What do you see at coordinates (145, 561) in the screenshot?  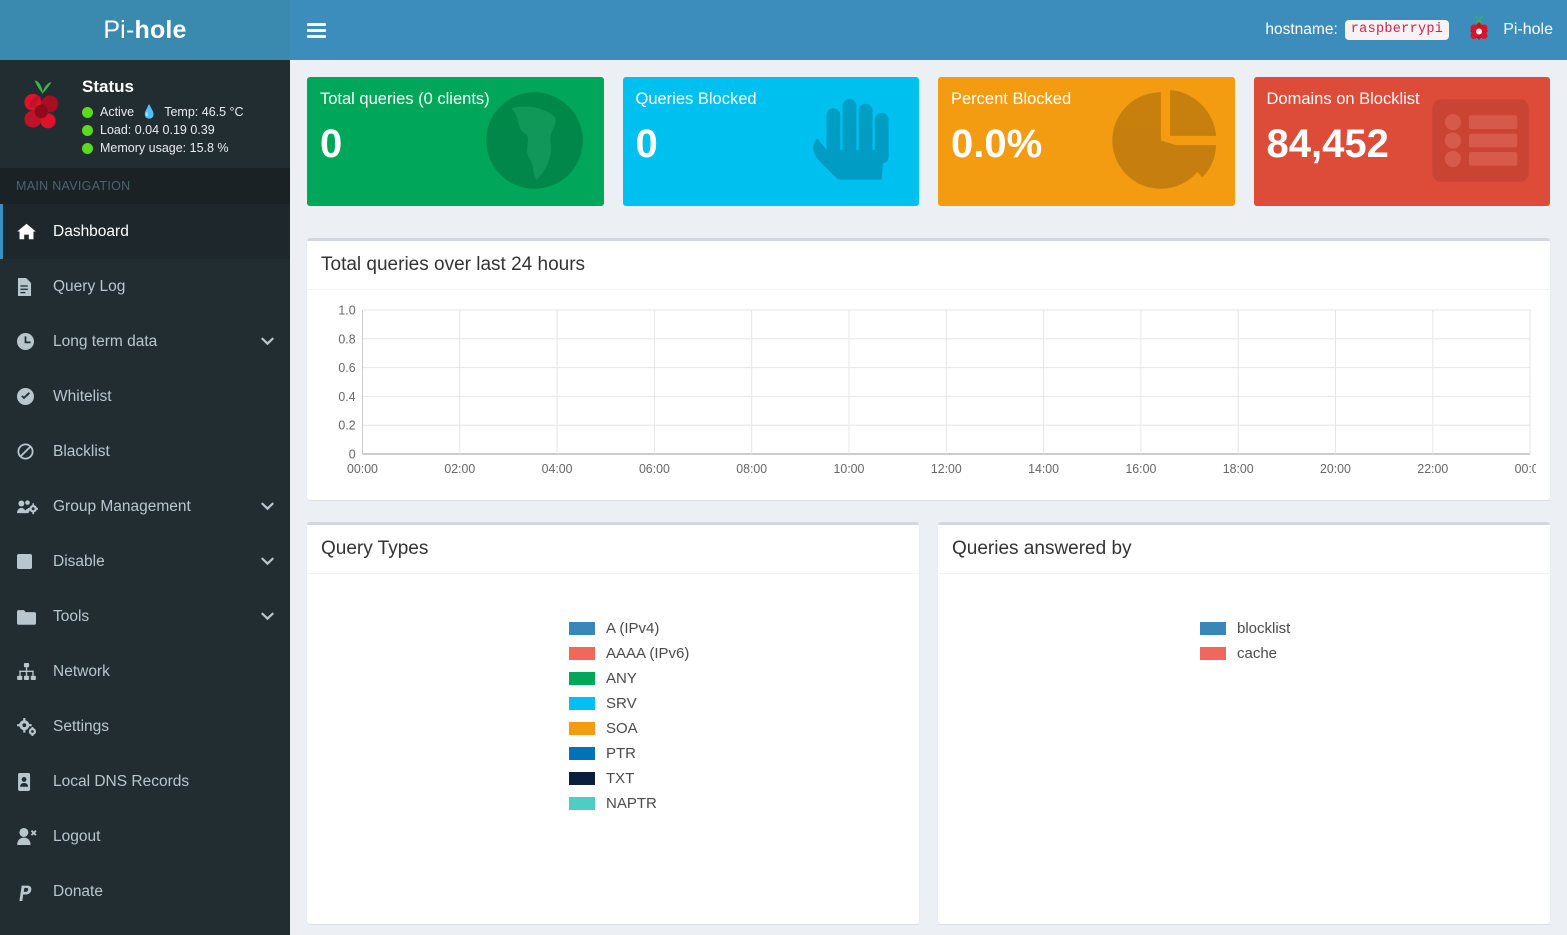 I see `sidebar-item-disable: Disable` at bounding box center [145, 561].